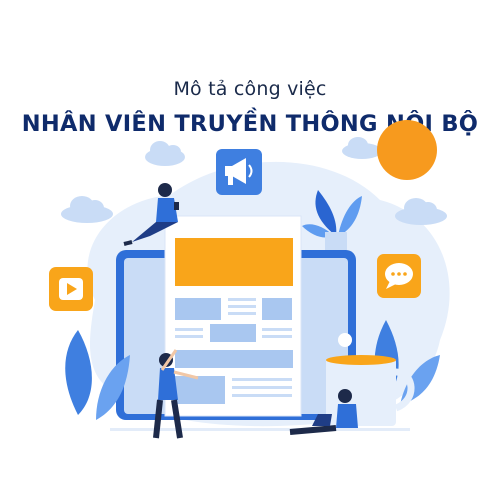 The width and height of the screenshot is (500, 500). What do you see at coordinates (239, 172) in the screenshot?
I see `megaphone-icon` at bounding box center [239, 172].